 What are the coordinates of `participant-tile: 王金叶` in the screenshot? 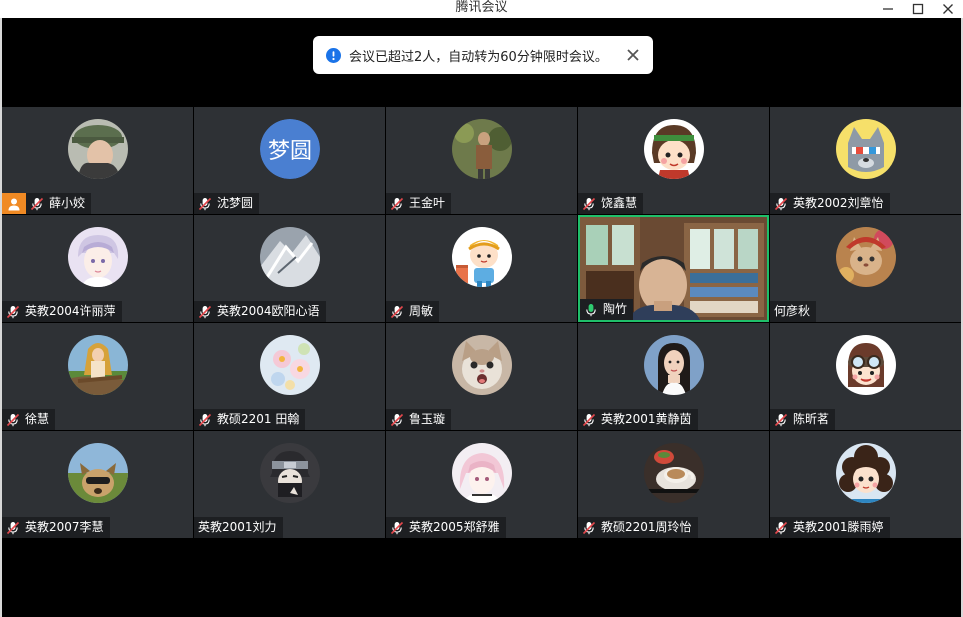 It's located at (481, 160).